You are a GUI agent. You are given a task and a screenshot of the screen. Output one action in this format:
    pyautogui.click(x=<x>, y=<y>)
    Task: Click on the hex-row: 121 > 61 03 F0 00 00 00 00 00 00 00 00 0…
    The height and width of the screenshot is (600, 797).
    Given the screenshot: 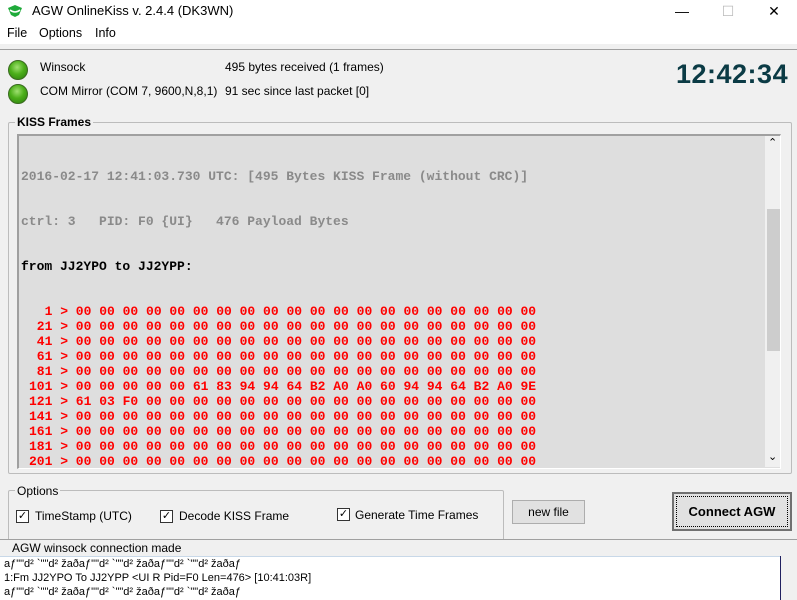 What is the action you would take?
    pyautogui.click(x=283, y=401)
    